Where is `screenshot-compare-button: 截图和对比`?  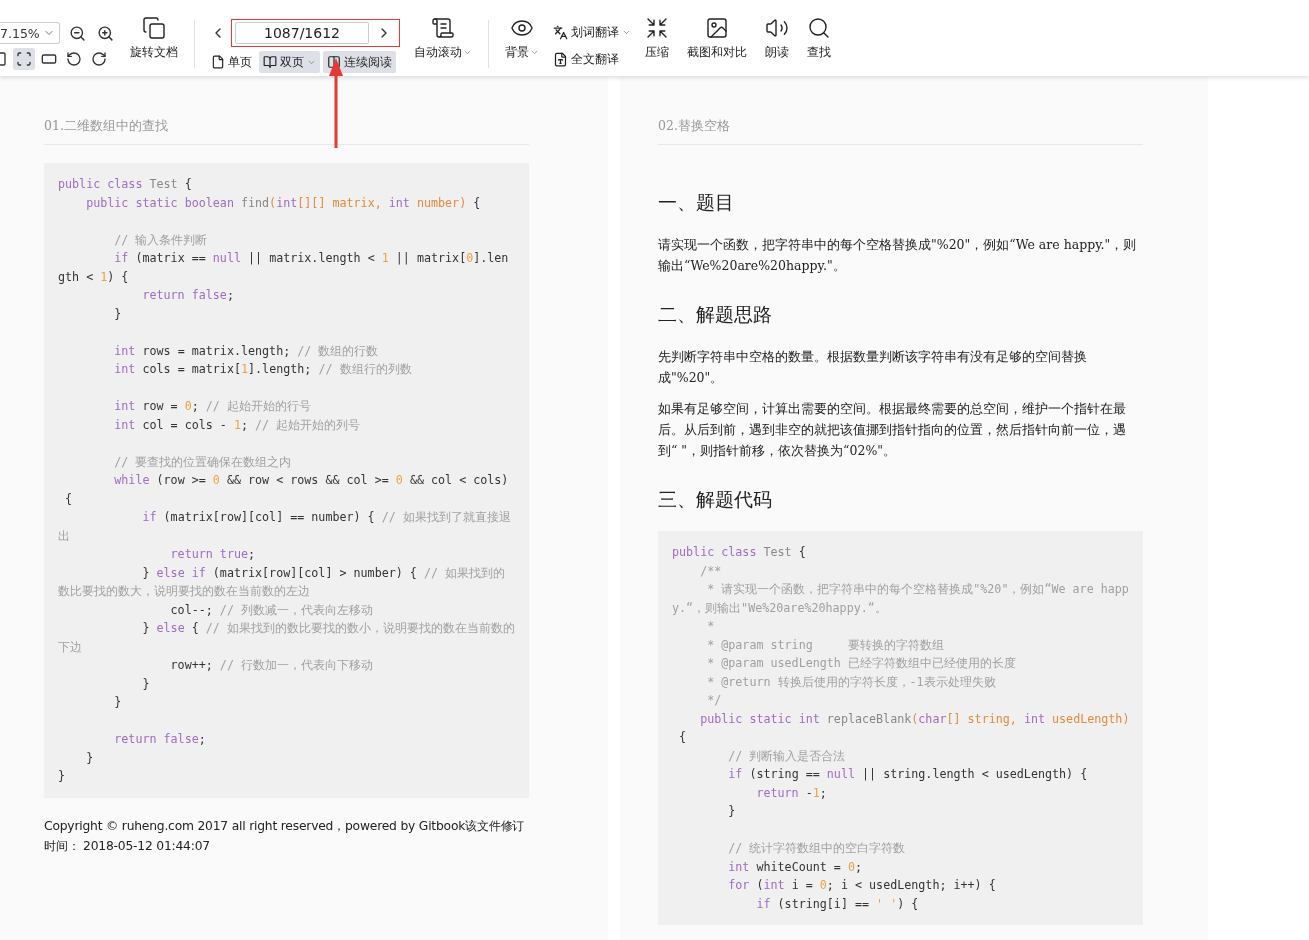
screenshot-compare-button: 截图和对比 is located at coordinates (717, 46).